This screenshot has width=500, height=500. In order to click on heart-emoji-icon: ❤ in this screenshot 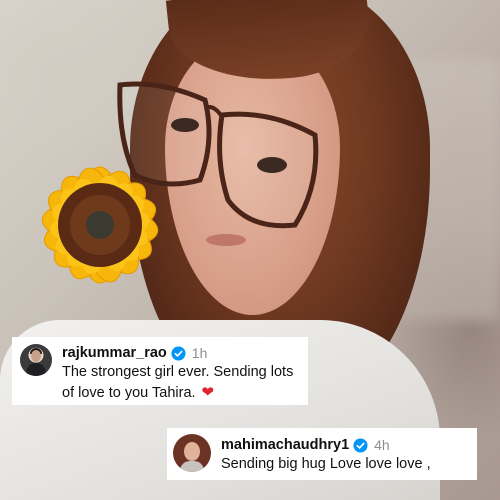, I will do `click(208, 392)`.